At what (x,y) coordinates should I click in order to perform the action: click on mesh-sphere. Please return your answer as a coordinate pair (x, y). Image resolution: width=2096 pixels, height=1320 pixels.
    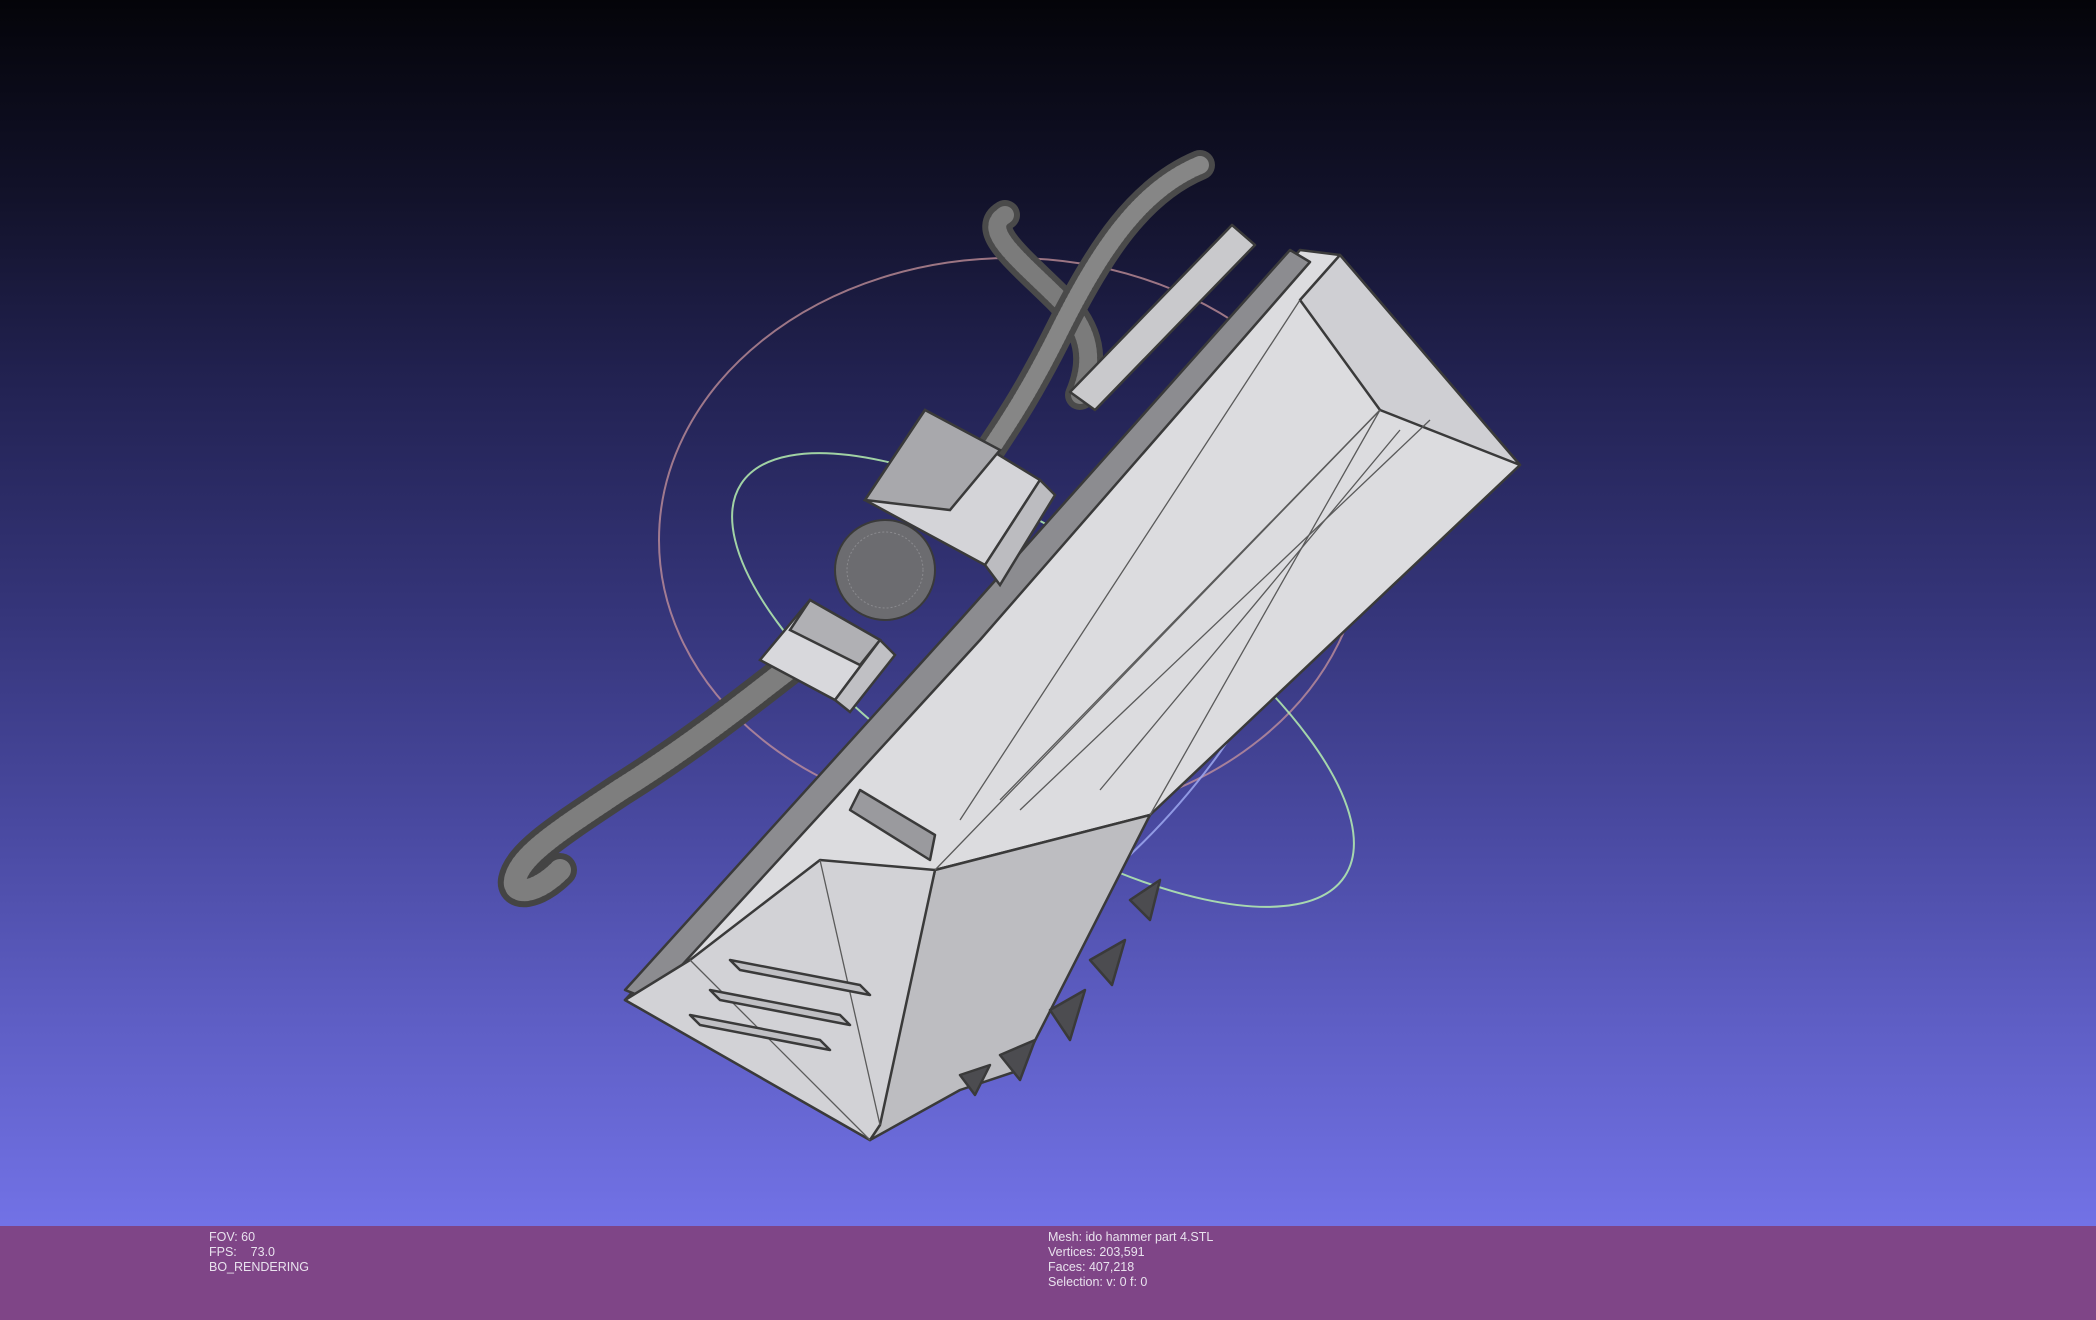
    Looking at the image, I should click on (885, 570).